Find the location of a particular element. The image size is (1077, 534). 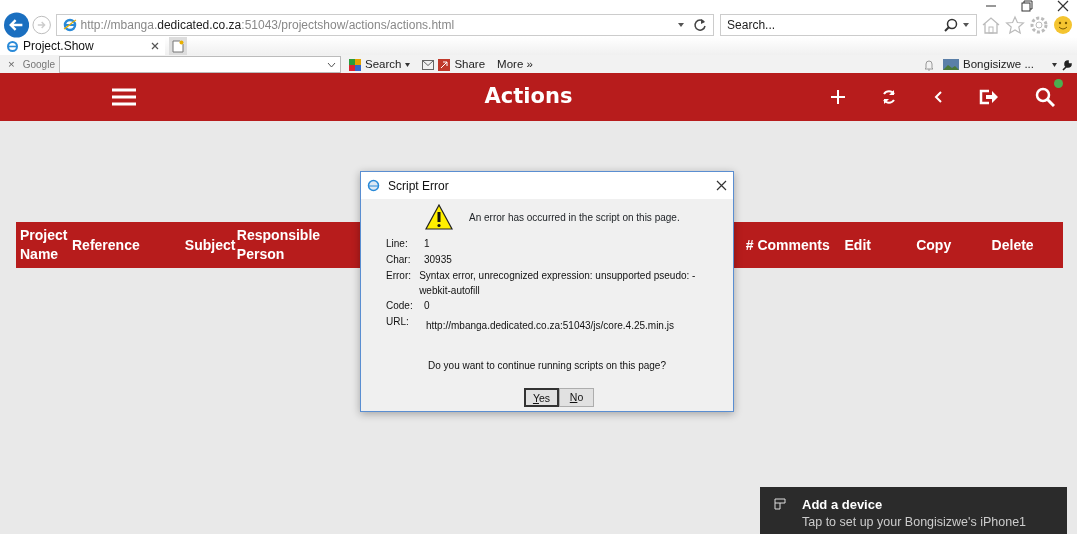

toolbar-search-field is located at coordinates (199, 64).